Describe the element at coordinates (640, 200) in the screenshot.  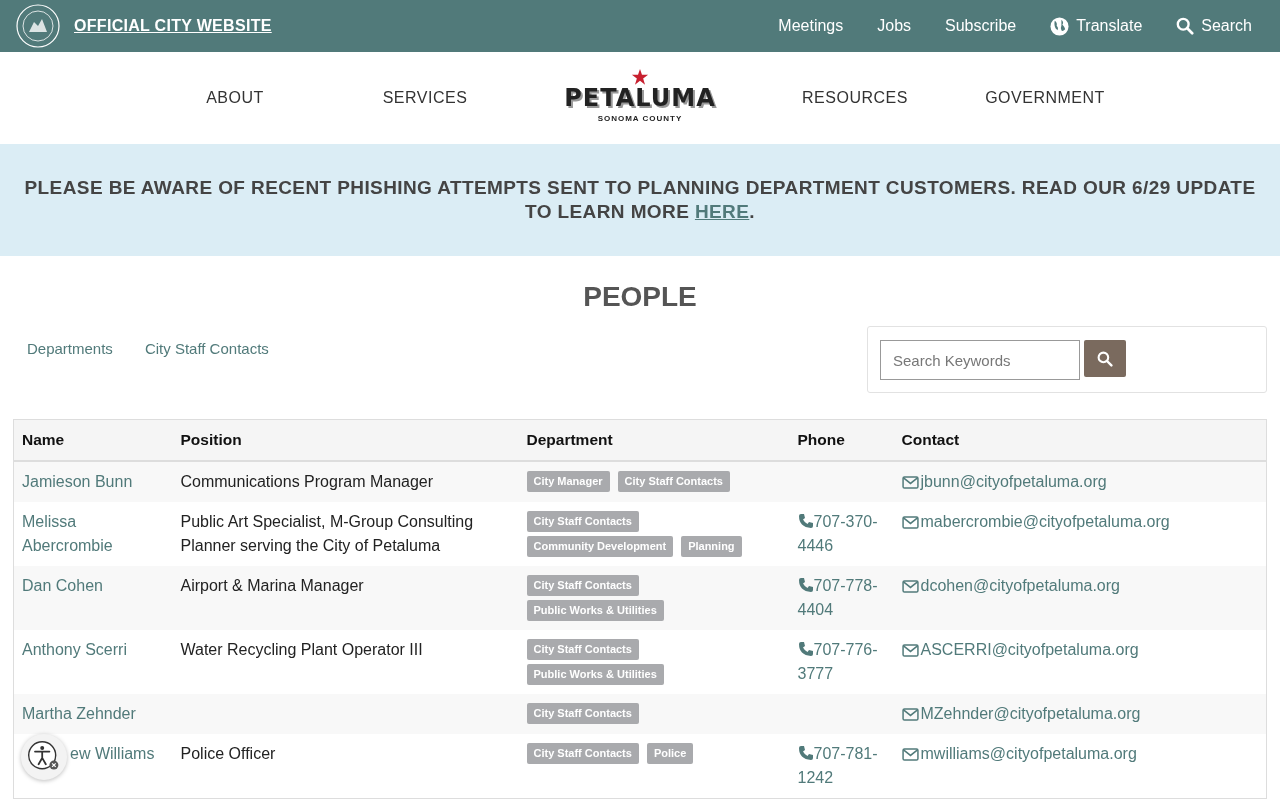
I see `alert-message: PLEASE BE AWARE OF RECENT PHISHING ATTEMPTS SENT TO PLANNING DEPARTMENT CUSTOMERS. READ OUR 6/29 UPDATE TO LEARN MORE HERE.` at that location.